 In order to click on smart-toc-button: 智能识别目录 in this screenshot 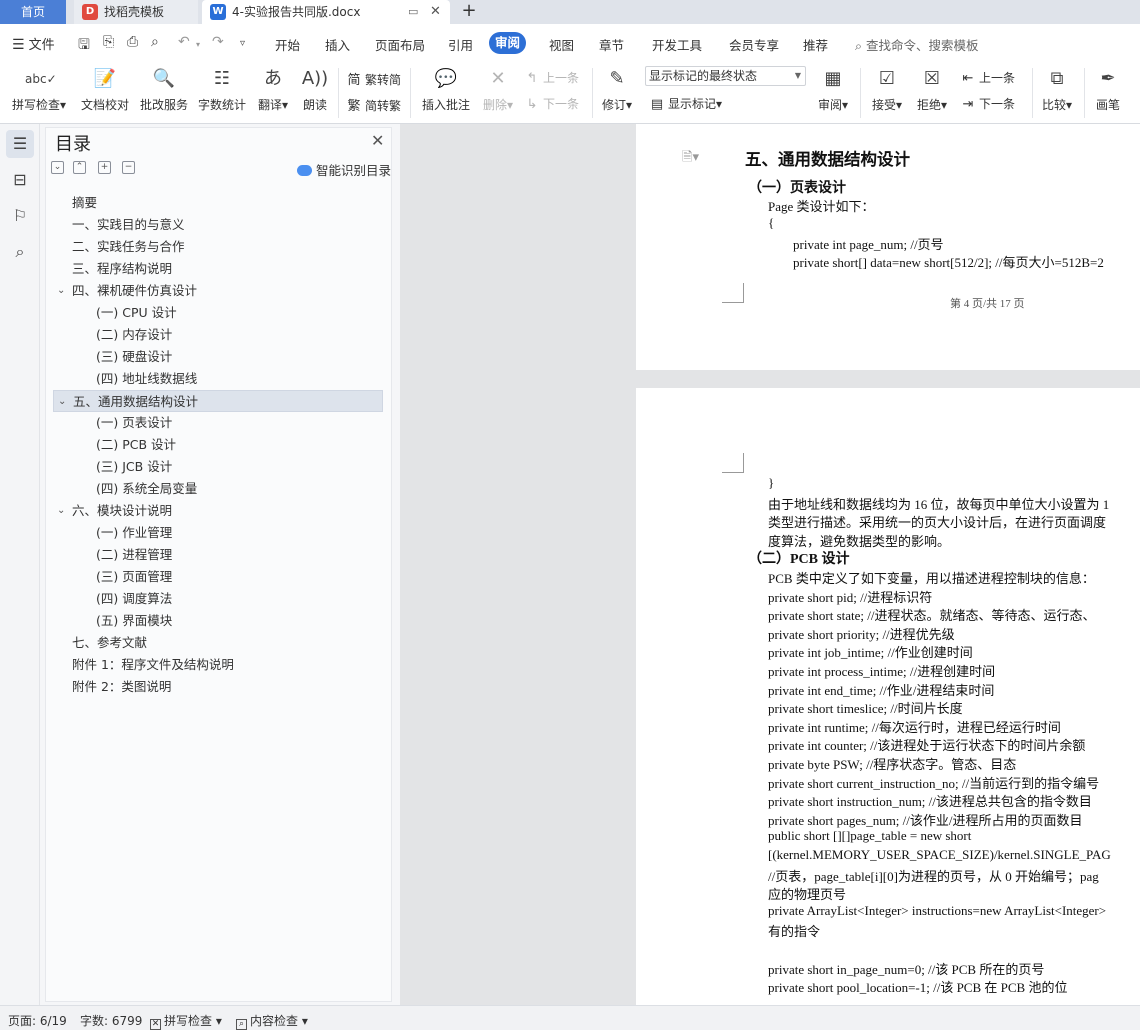, I will do `click(344, 169)`.